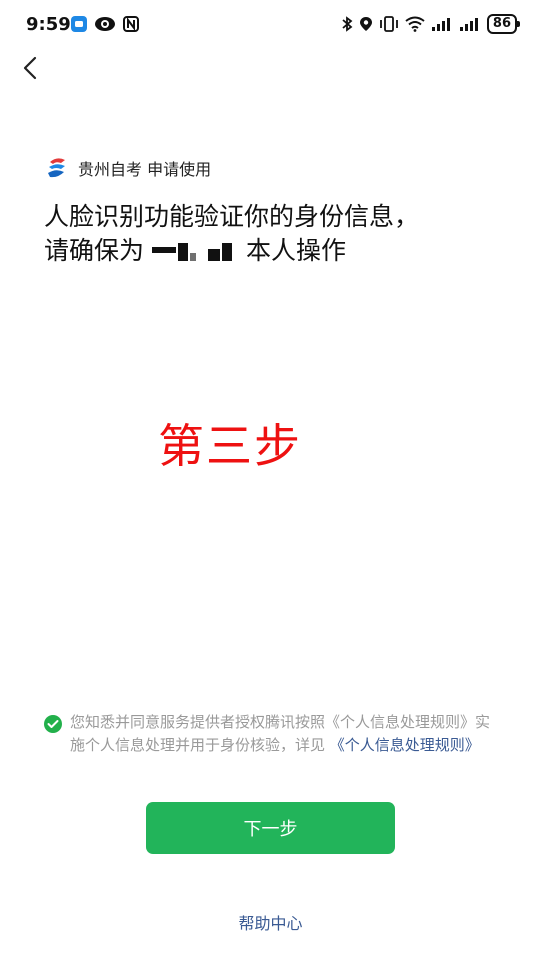 The image size is (541, 958). Describe the element at coordinates (230, 446) in the screenshot. I see `step-annotation: 第三步` at that location.